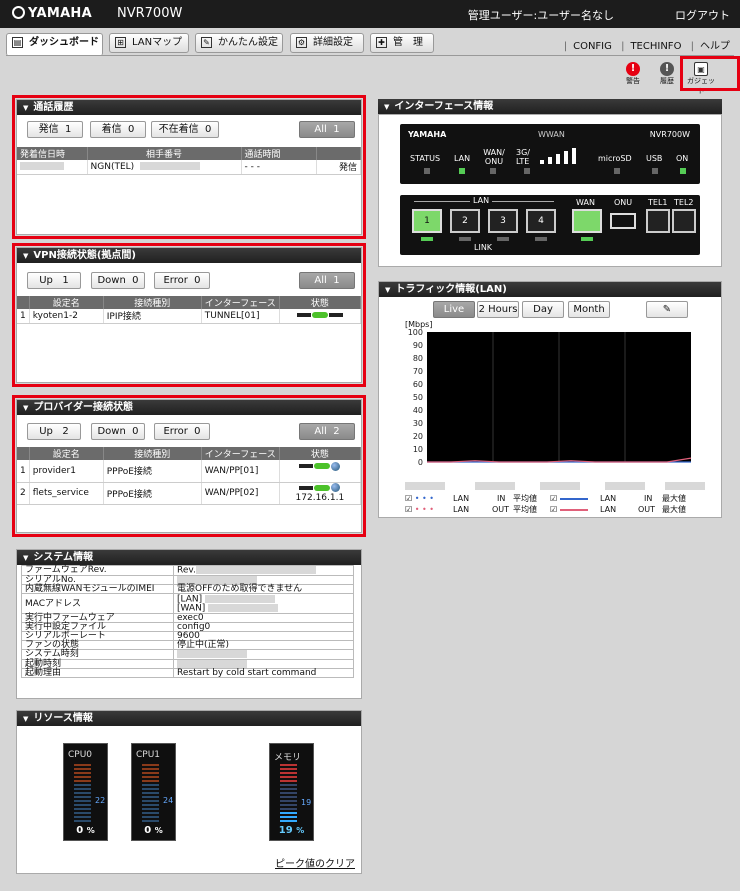 The height and width of the screenshot is (891, 740). Describe the element at coordinates (501, 509) in the screenshot. I see `legend-dir: OUT` at that location.